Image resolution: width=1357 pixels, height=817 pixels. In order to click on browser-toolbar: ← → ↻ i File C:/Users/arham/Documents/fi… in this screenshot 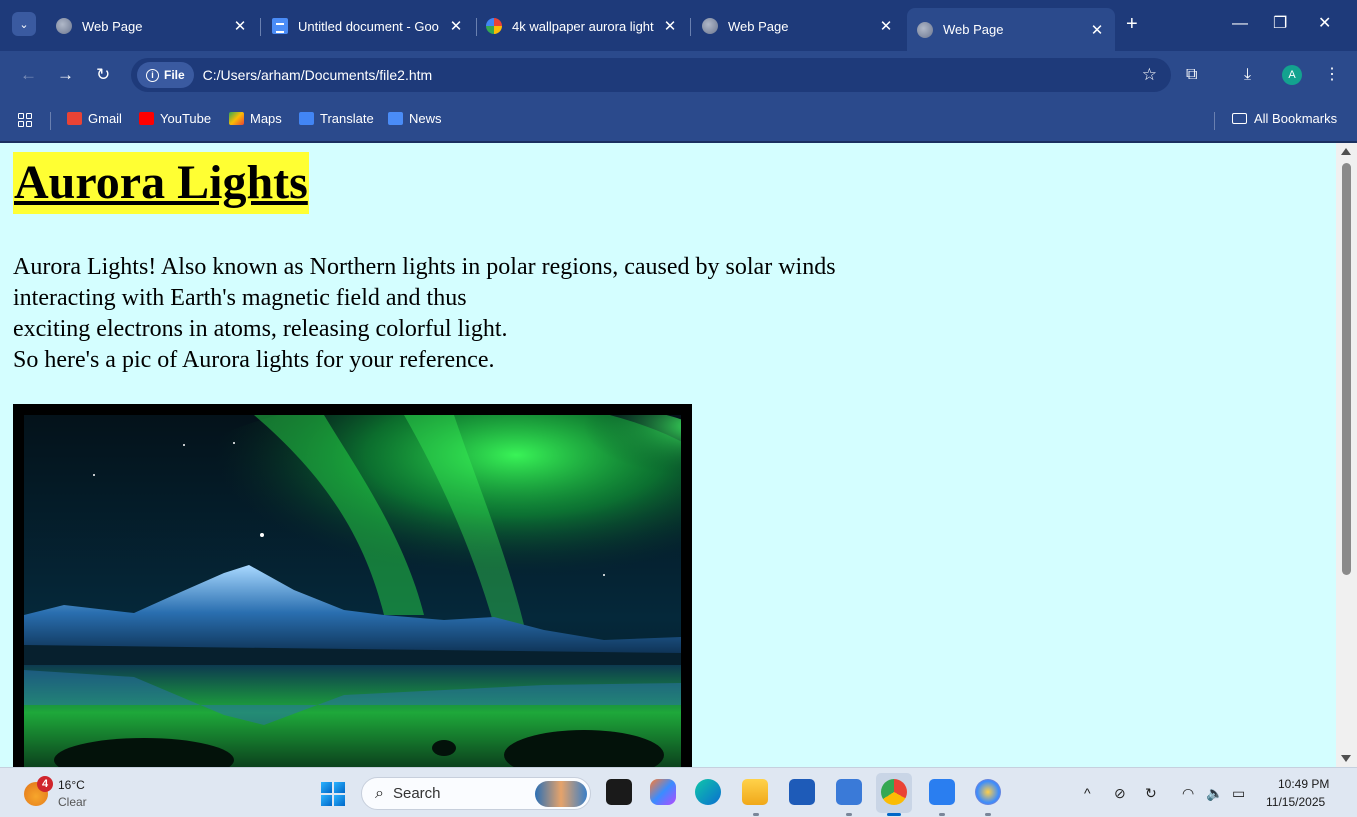, I will do `click(678, 76)`.